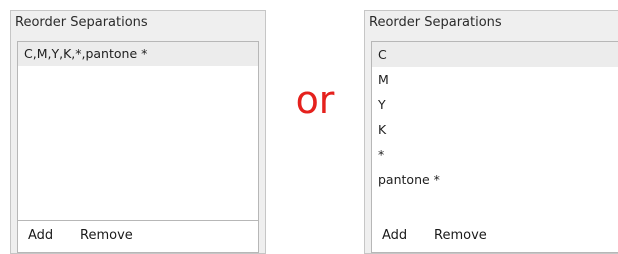 This screenshot has width=618, height=254. I want to click on list-item: *, so click(495, 154).